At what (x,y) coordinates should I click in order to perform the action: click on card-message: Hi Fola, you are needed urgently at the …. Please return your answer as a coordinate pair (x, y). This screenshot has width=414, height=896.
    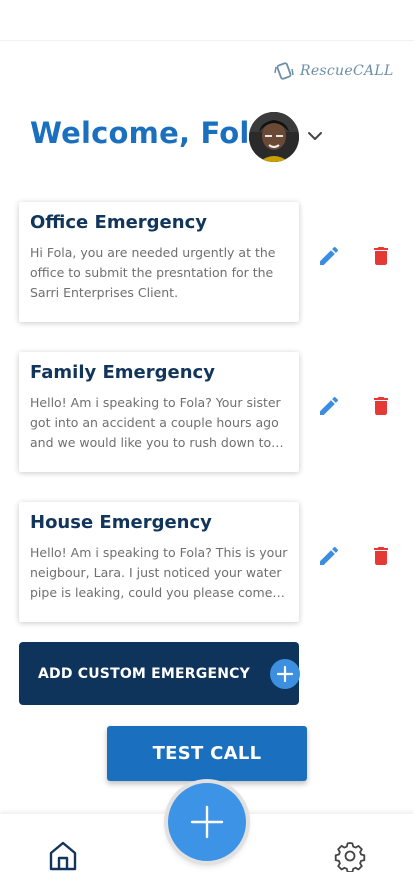
    Looking at the image, I should click on (153, 272).